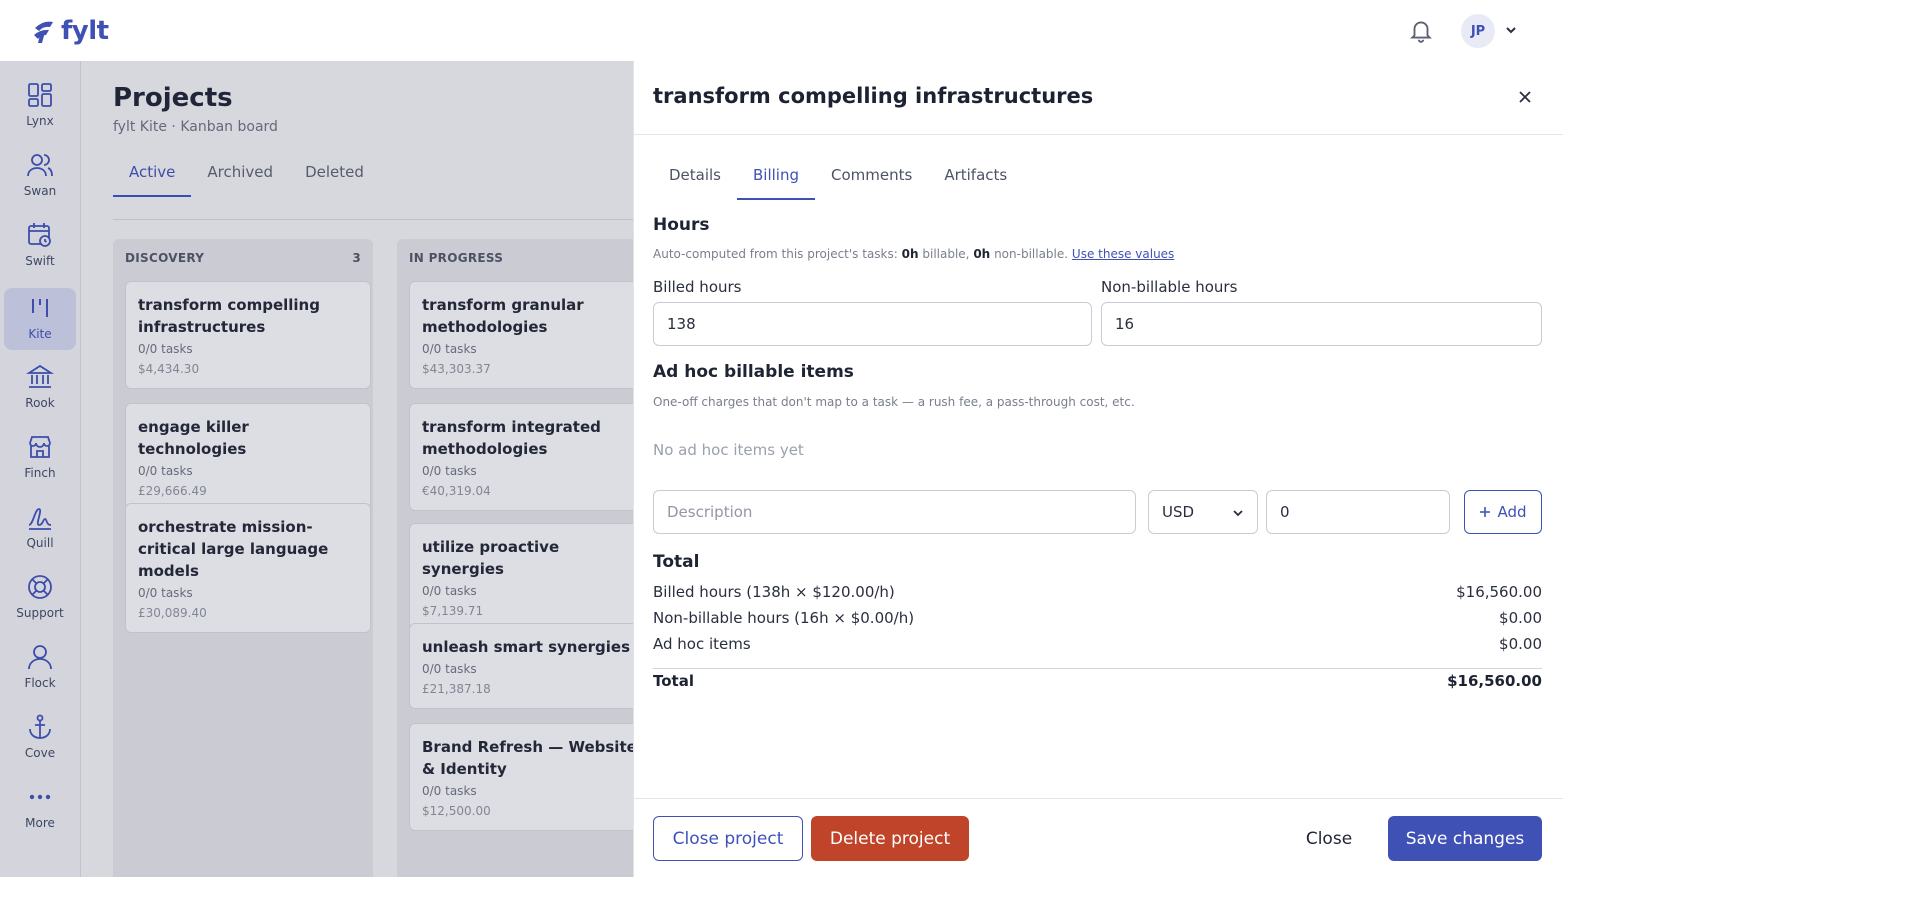 Image resolution: width=1920 pixels, height=900 pixels. Describe the element at coordinates (894, 512) in the screenshot. I see `description-input: Description` at that location.